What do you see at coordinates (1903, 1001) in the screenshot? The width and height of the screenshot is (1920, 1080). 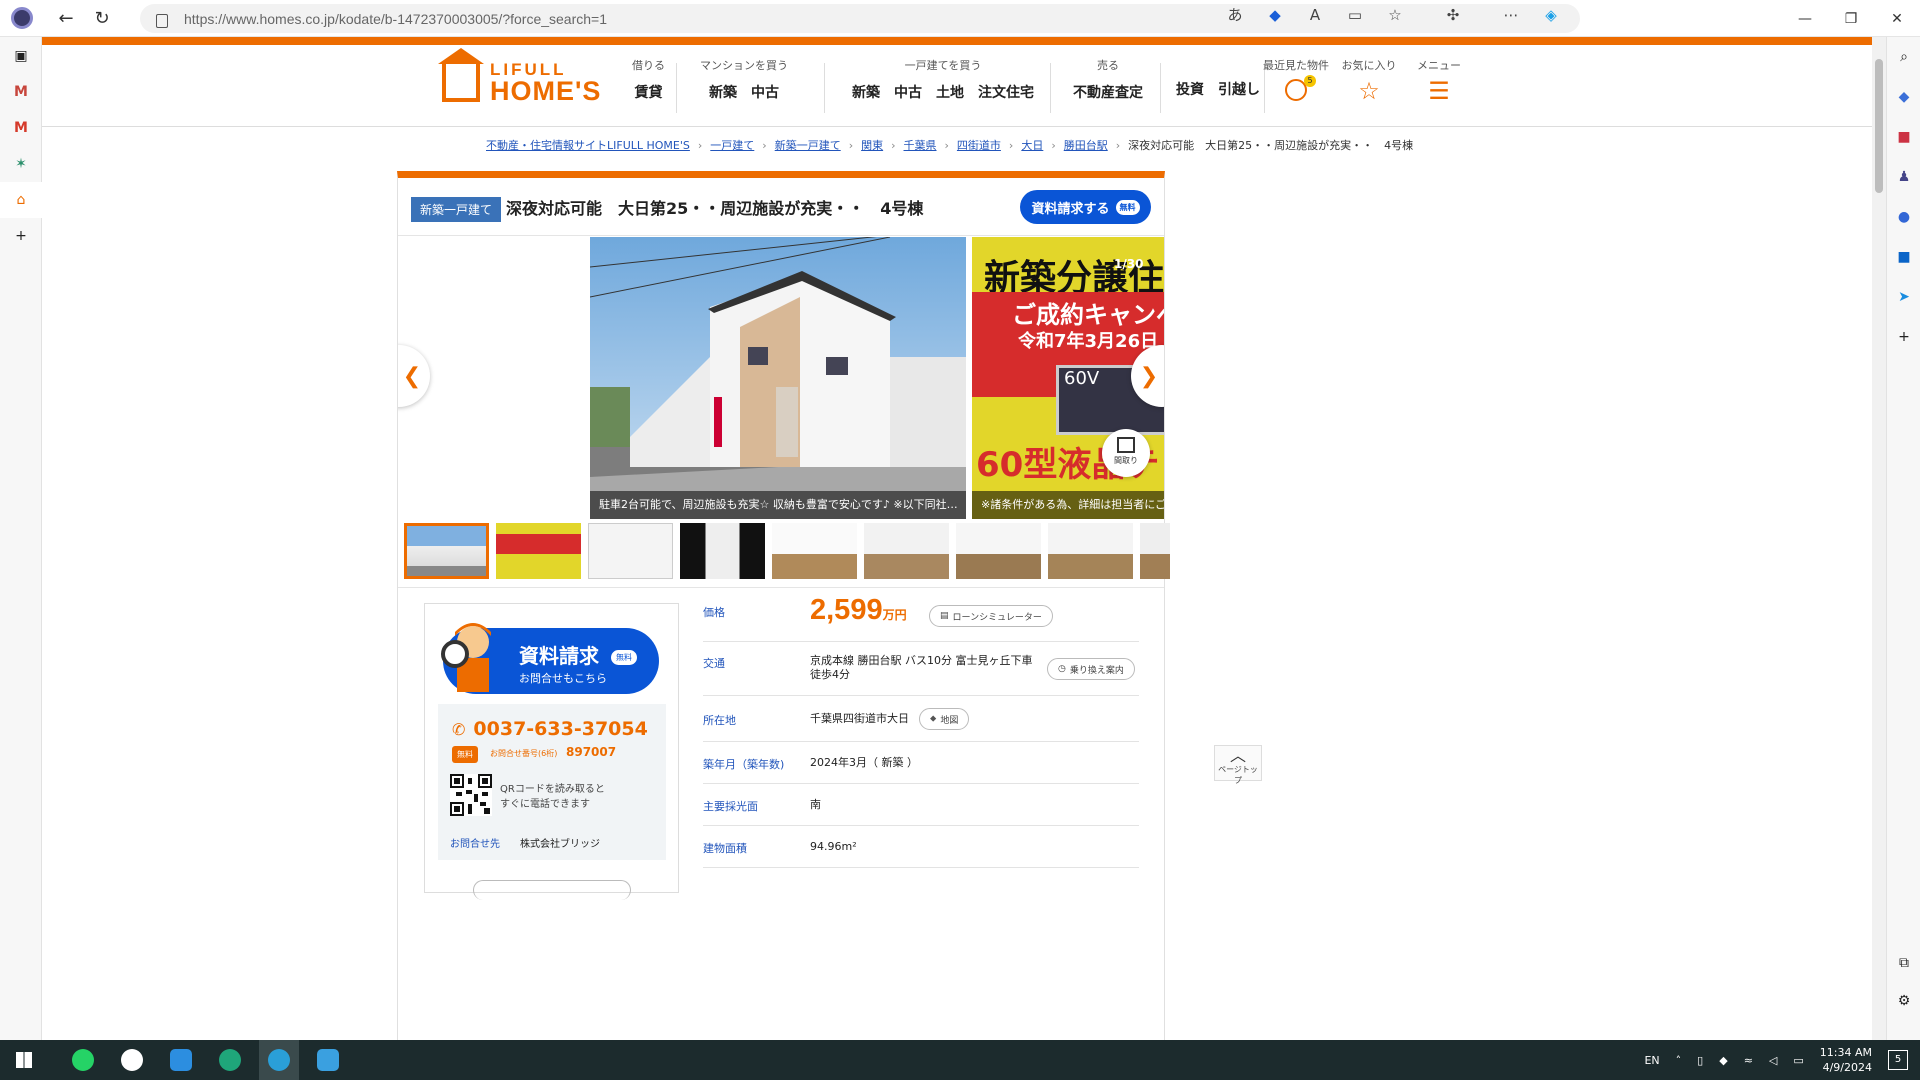 I see `settings-icon: ⚙` at bounding box center [1903, 1001].